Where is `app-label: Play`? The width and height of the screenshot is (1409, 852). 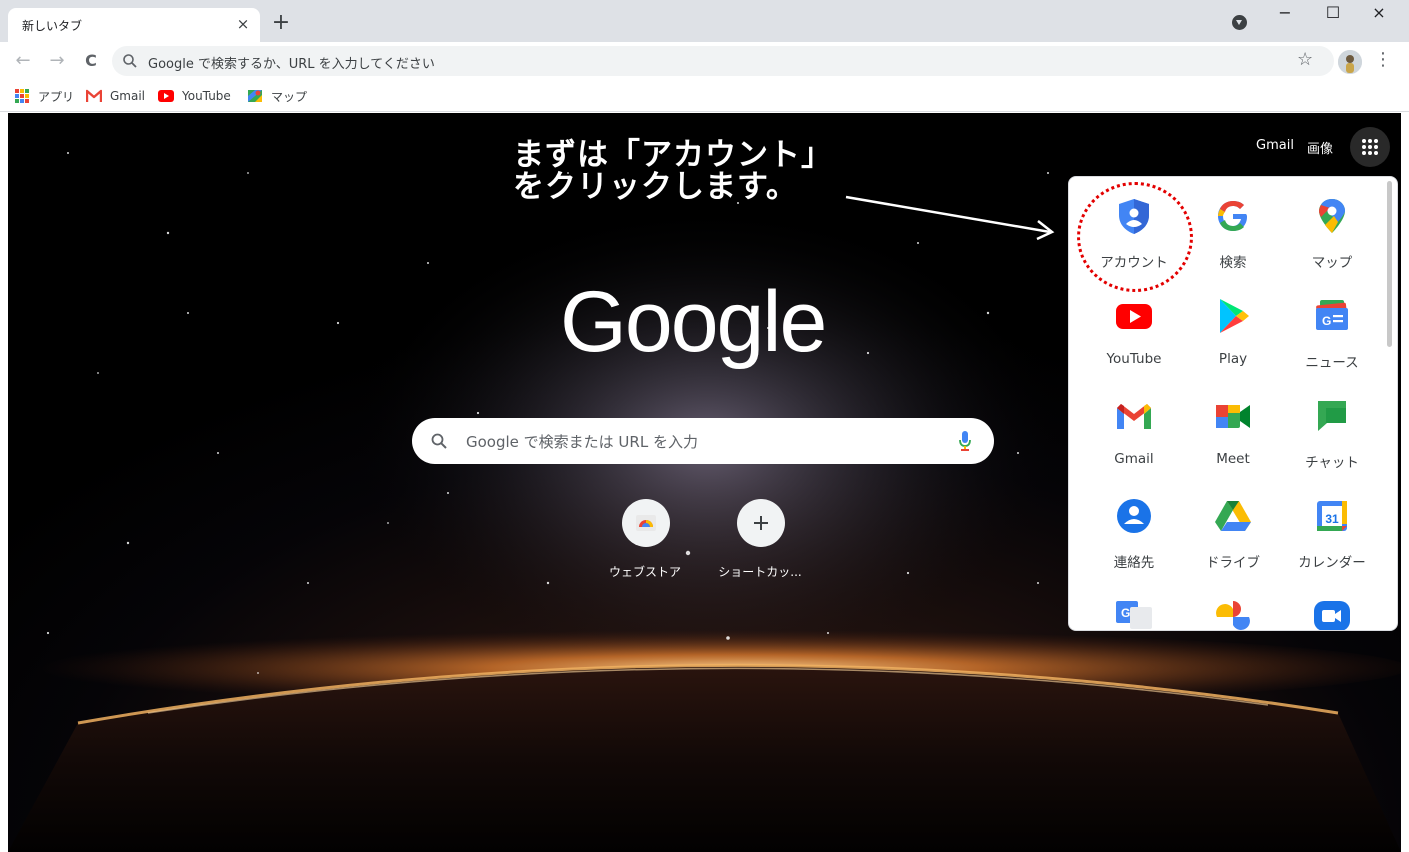
app-label: Play is located at coordinates (1233, 359).